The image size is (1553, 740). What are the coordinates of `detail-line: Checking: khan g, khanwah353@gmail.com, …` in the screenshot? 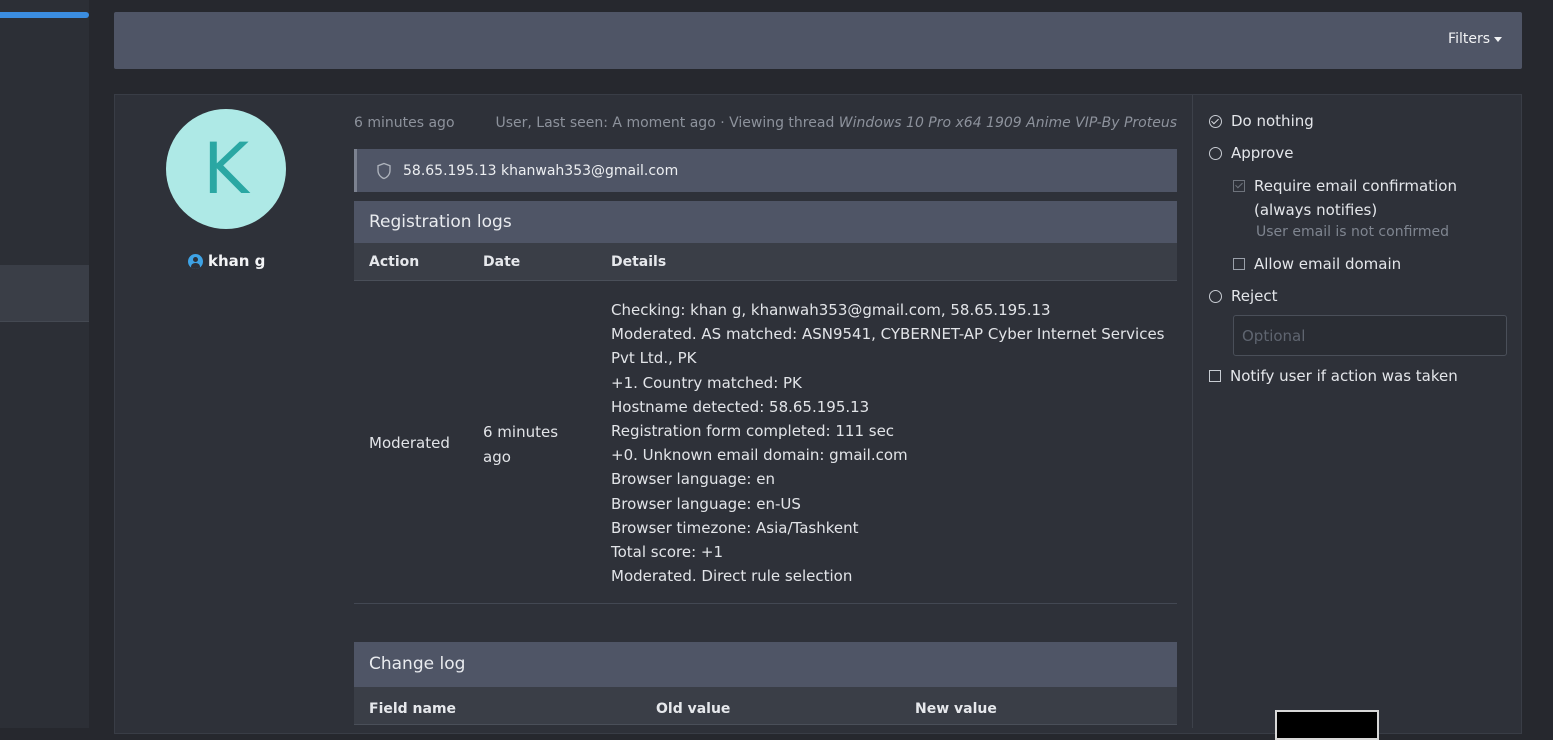 It's located at (831, 310).